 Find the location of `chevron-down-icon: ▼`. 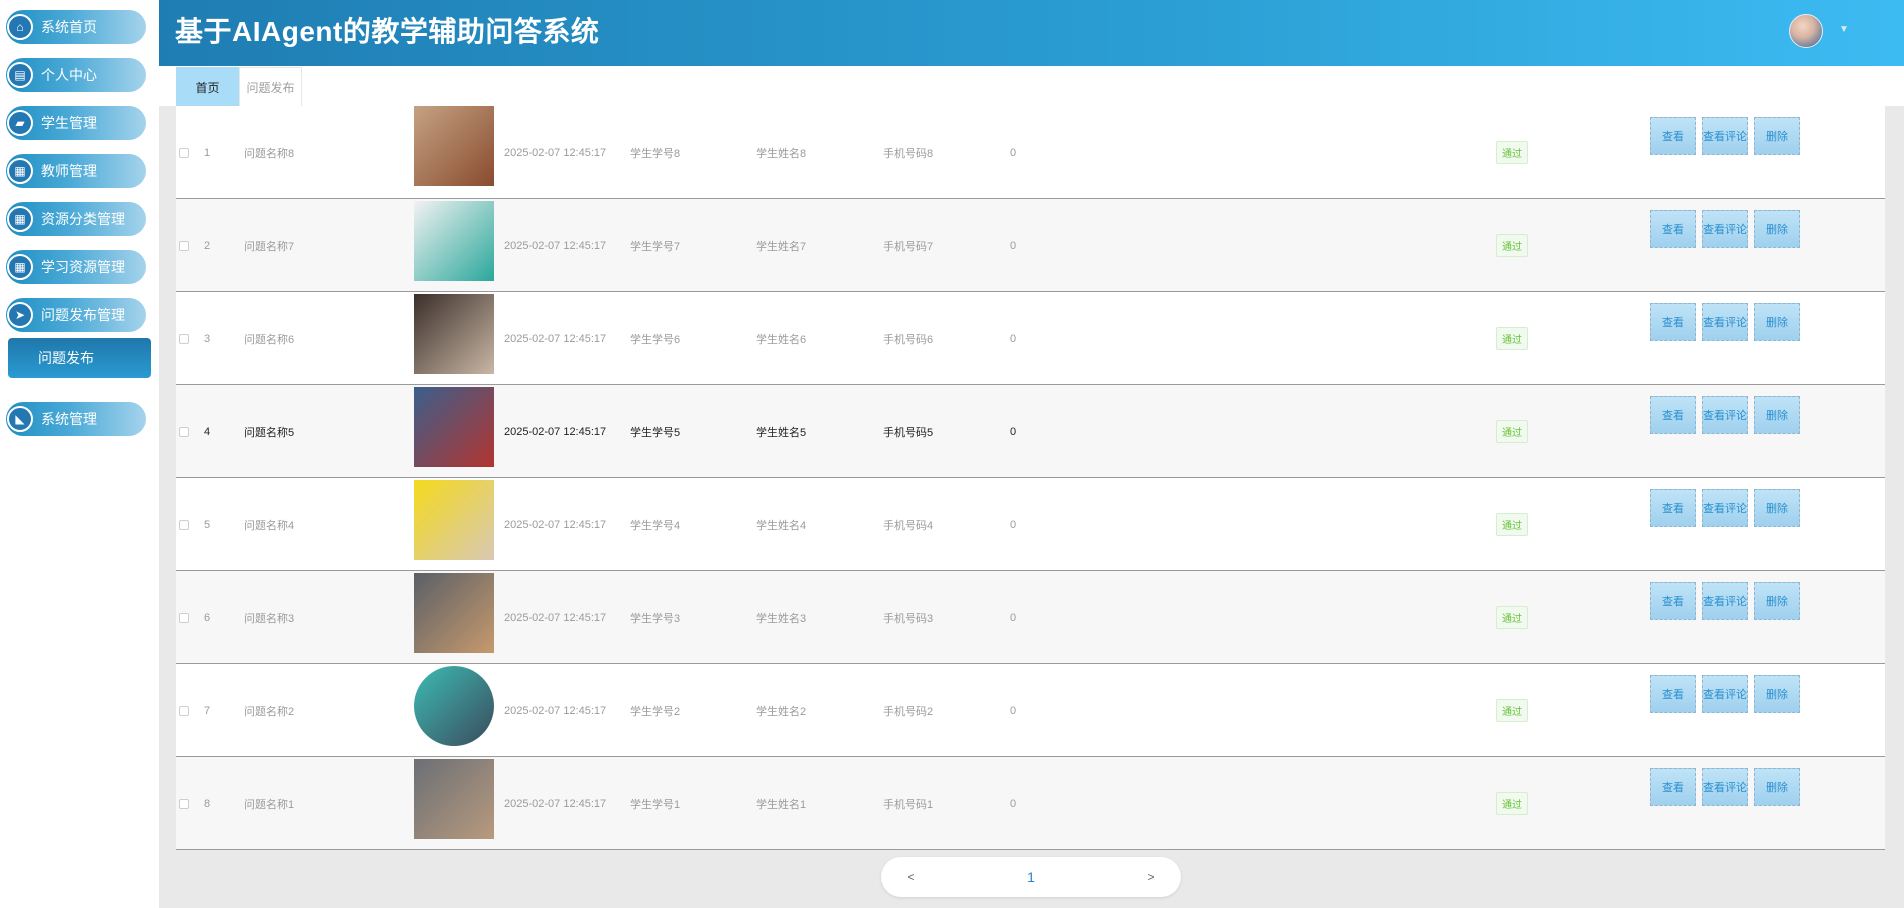

chevron-down-icon: ▼ is located at coordinates (1844, 29).